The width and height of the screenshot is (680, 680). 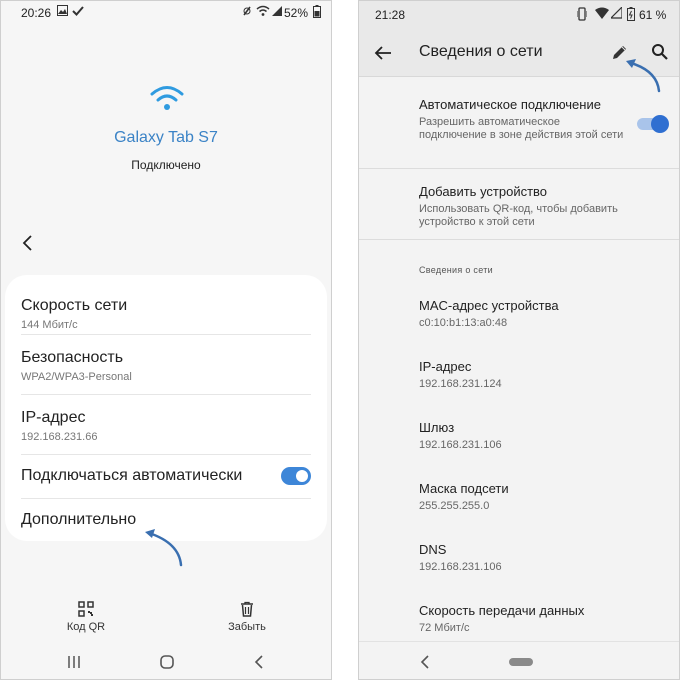 What do you see at coordinates (456, 270) in the screenshot?
I see `section-header: Сведения о сети` at bounding box center [456, 270].